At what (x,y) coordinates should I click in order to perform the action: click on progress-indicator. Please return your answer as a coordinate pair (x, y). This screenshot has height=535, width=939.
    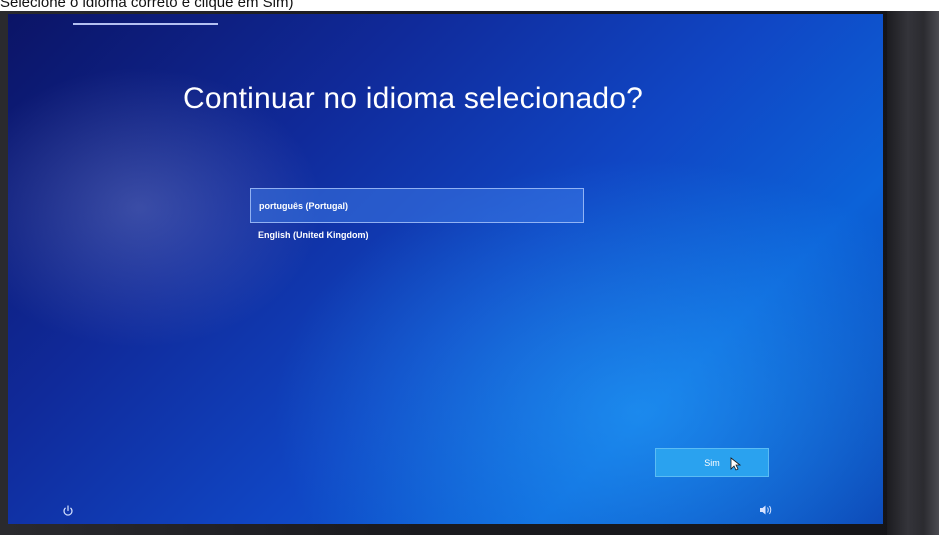
    Looking at the image, I should click on (145, 24).